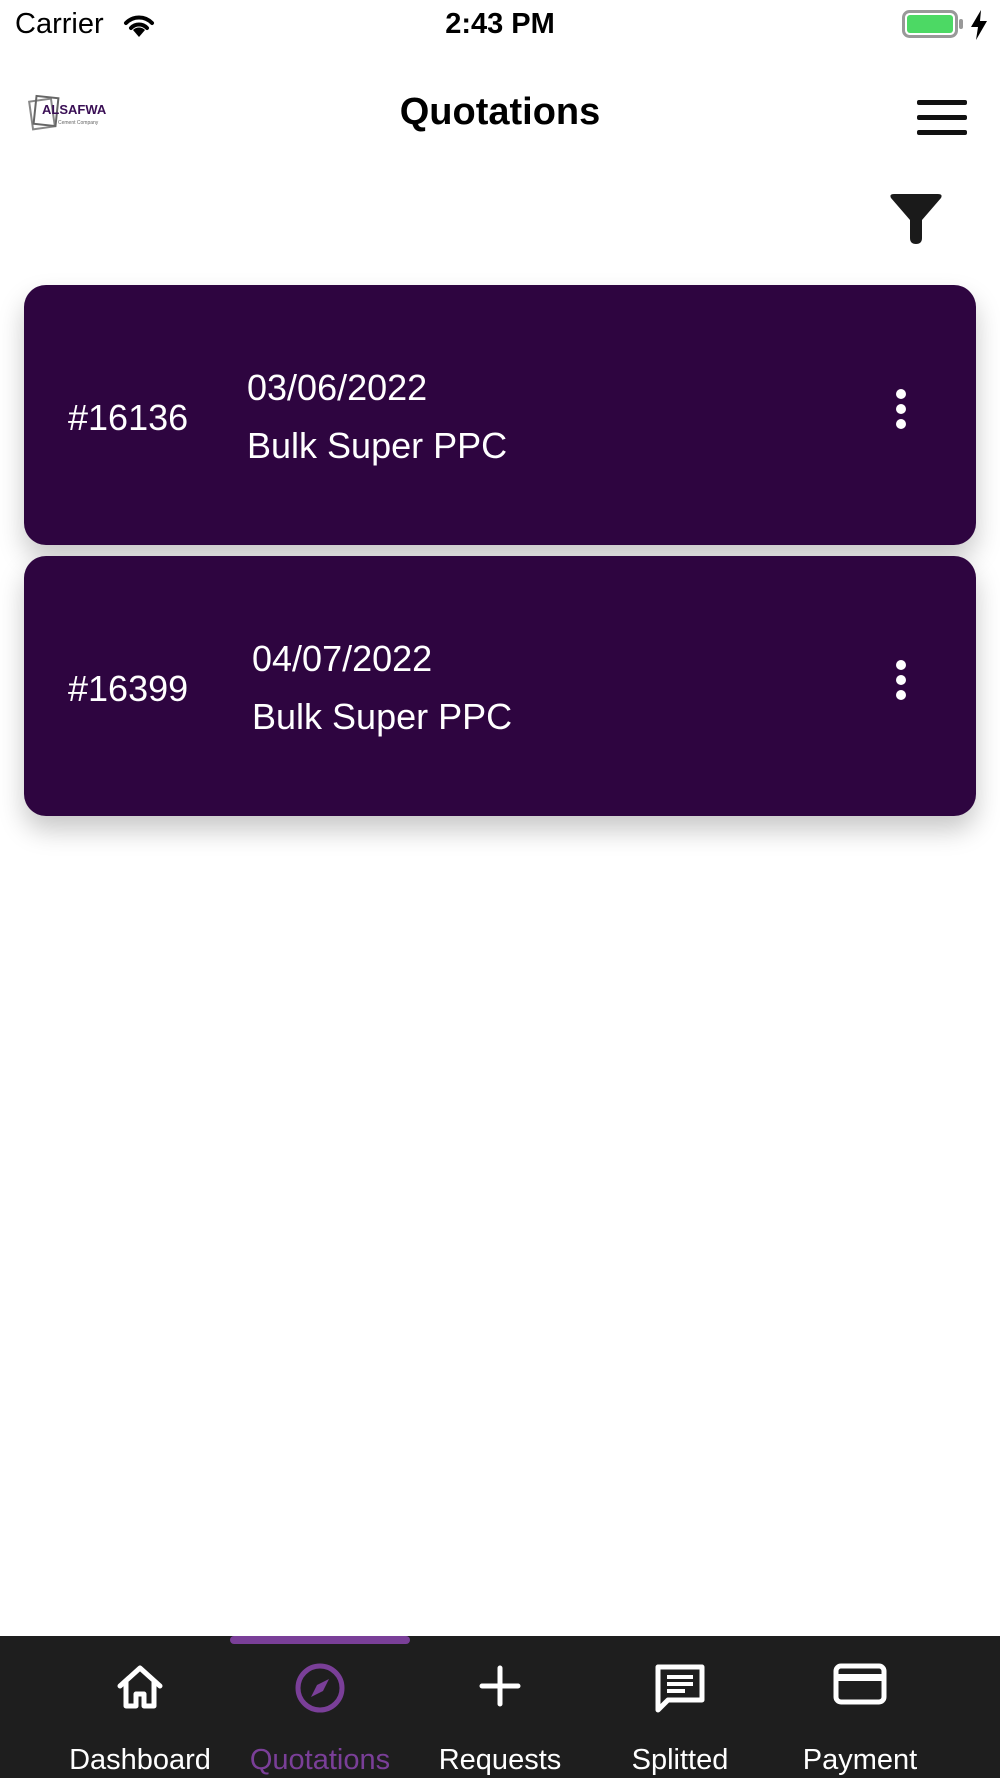  Describe the element at coordinates (128, 688) in the screenshot. I see `quotation-id: #16399` at that location.